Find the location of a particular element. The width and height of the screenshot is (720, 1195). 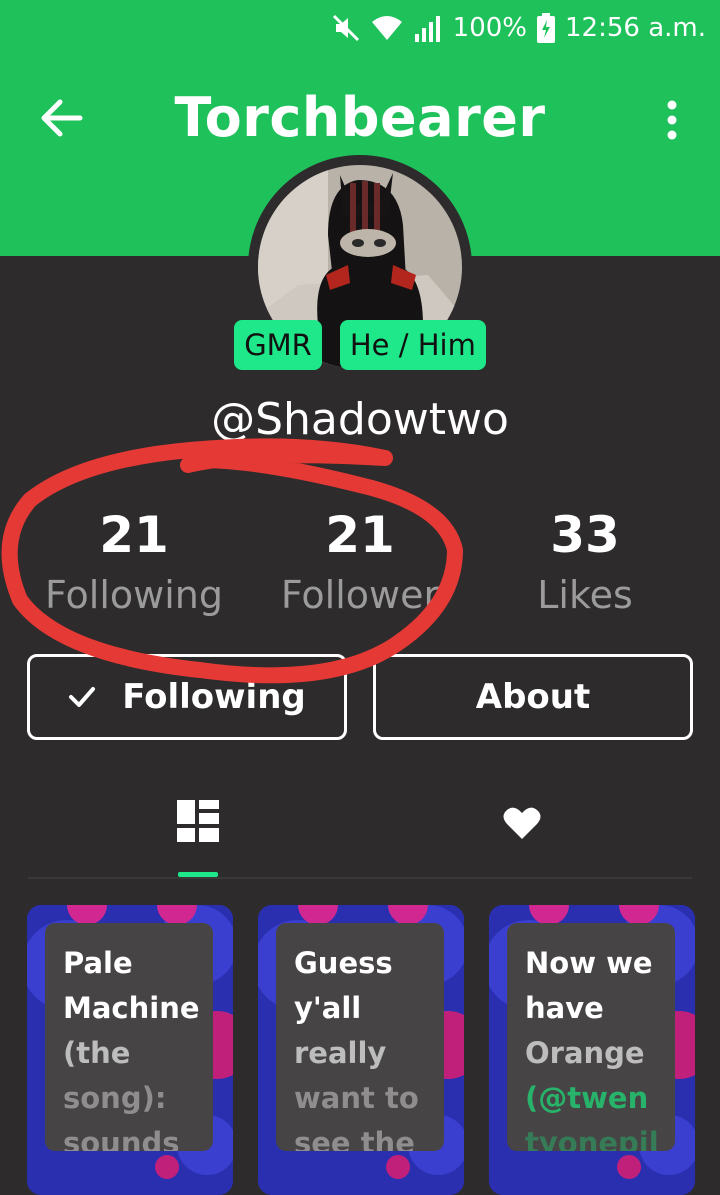

tab-liked is located at coordinates (522, 850).